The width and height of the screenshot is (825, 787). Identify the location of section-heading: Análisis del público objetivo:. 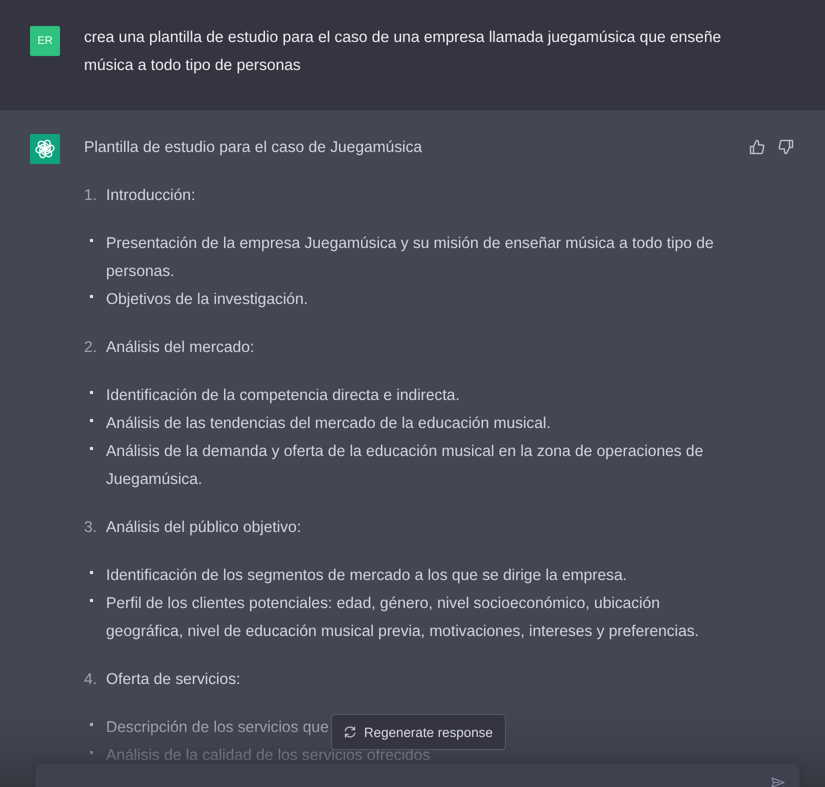
(204, 528).